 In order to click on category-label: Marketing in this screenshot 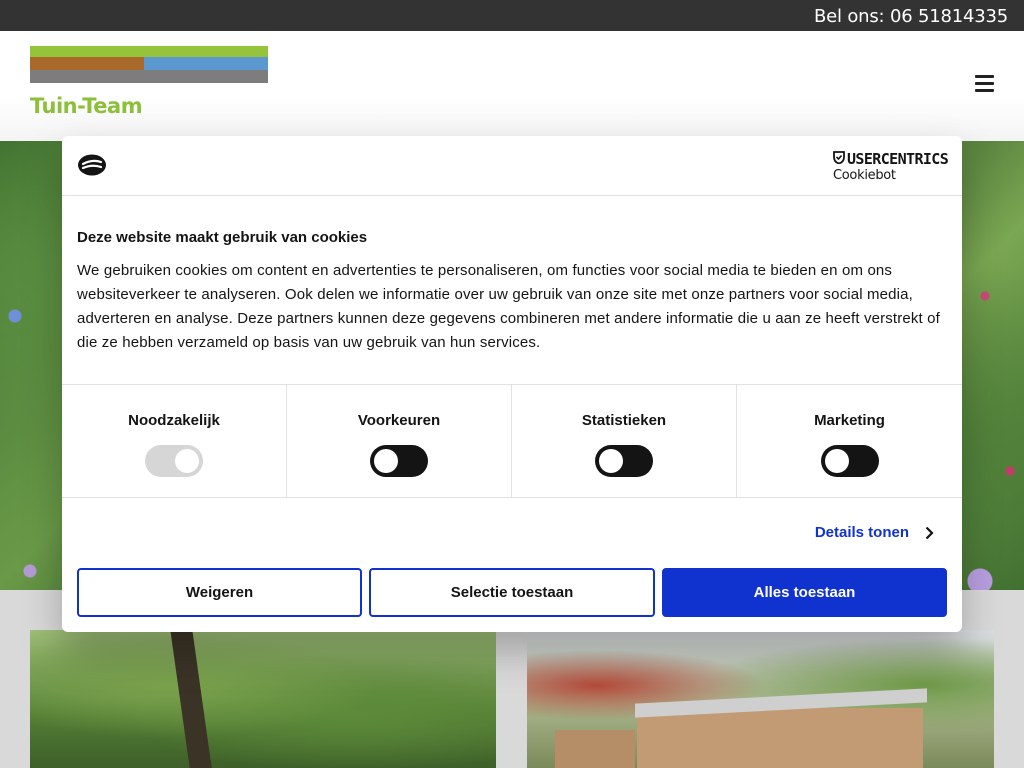, I will do `click(849, 420)`.